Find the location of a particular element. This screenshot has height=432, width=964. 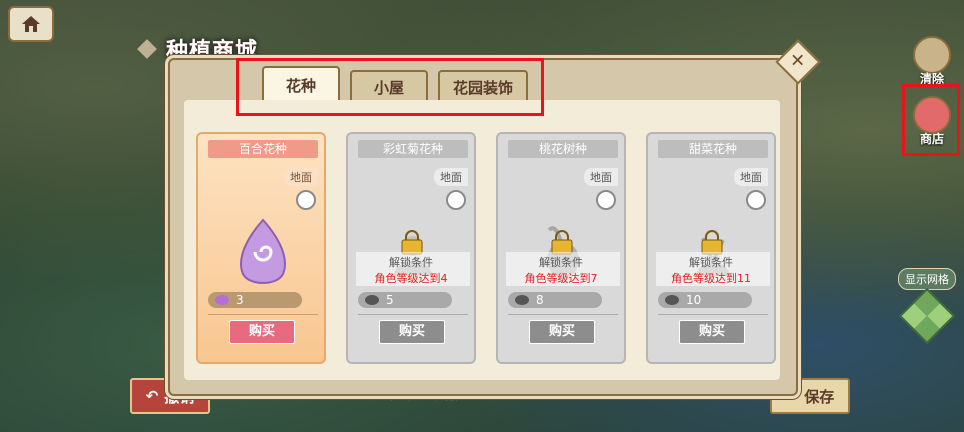

price-tag: 10 is located at coordinates (705, 300).